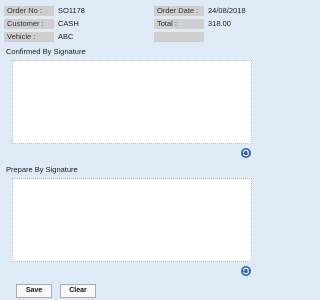 The image size is (320, 300). What do you see at coordinates (78, 291) in the screenshot?
I see `clear-button: Clear` at bounding box center [78, 291].